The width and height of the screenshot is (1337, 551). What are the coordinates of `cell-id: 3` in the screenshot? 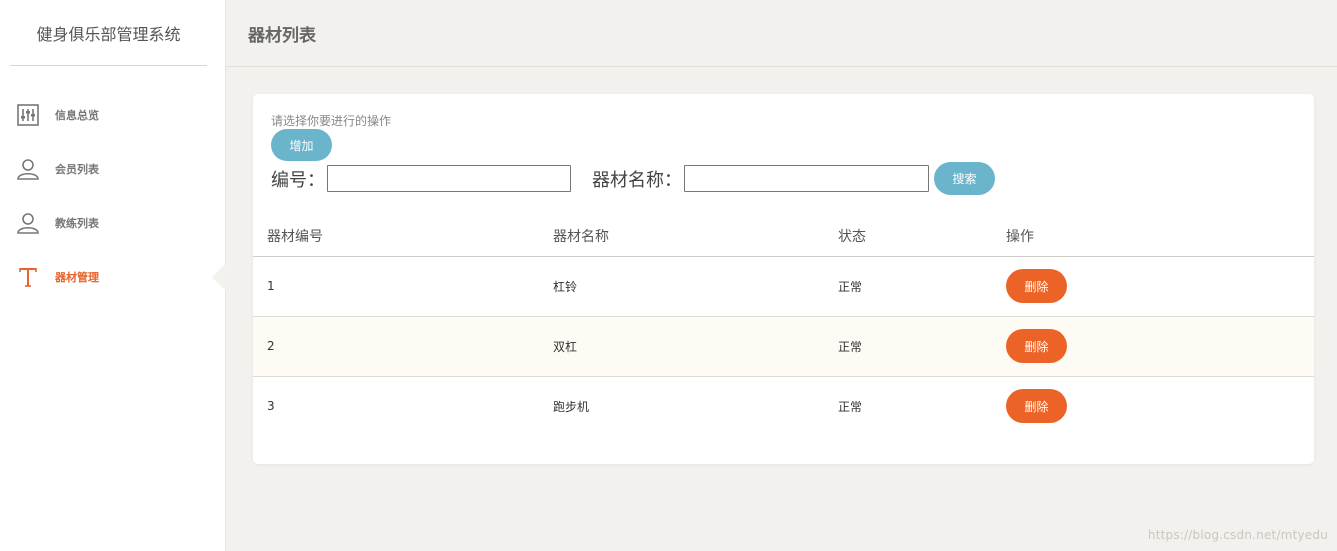 It's located at (271, 406).